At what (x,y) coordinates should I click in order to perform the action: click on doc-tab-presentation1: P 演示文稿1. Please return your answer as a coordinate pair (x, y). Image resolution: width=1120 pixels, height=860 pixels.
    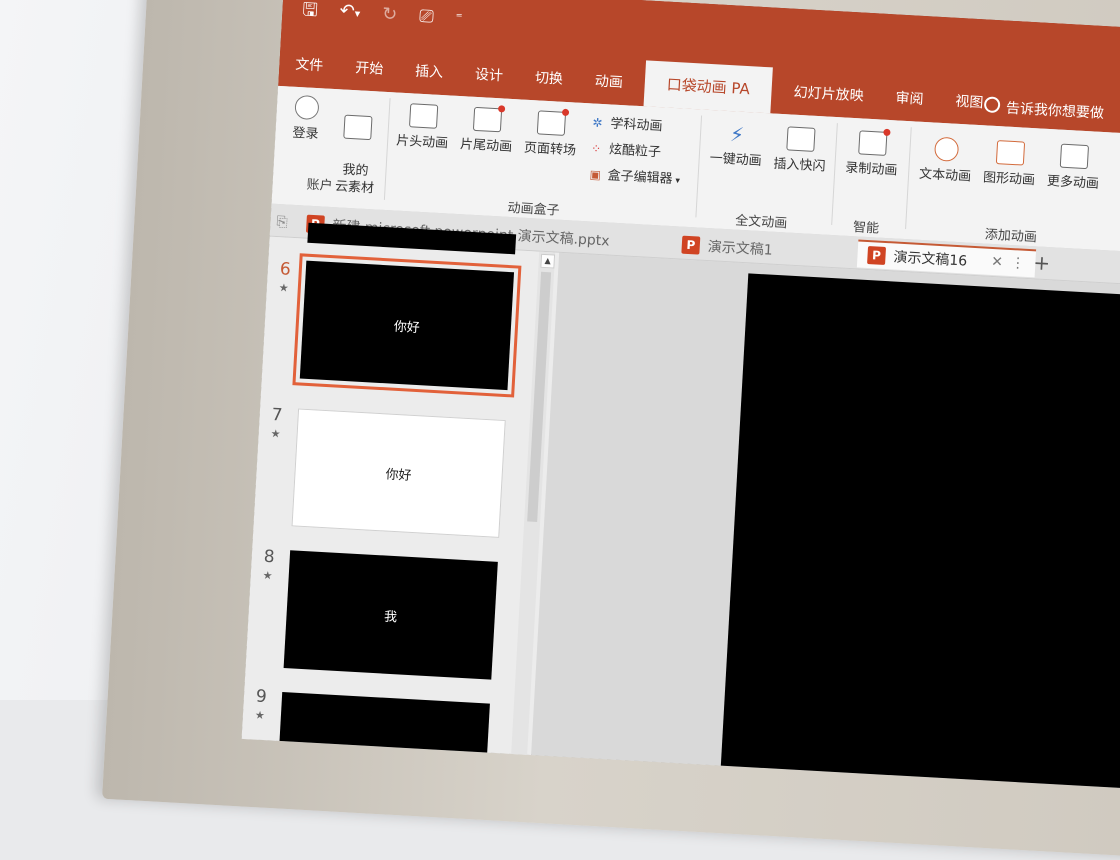
    Looking at the image, I should click on (727, 247).